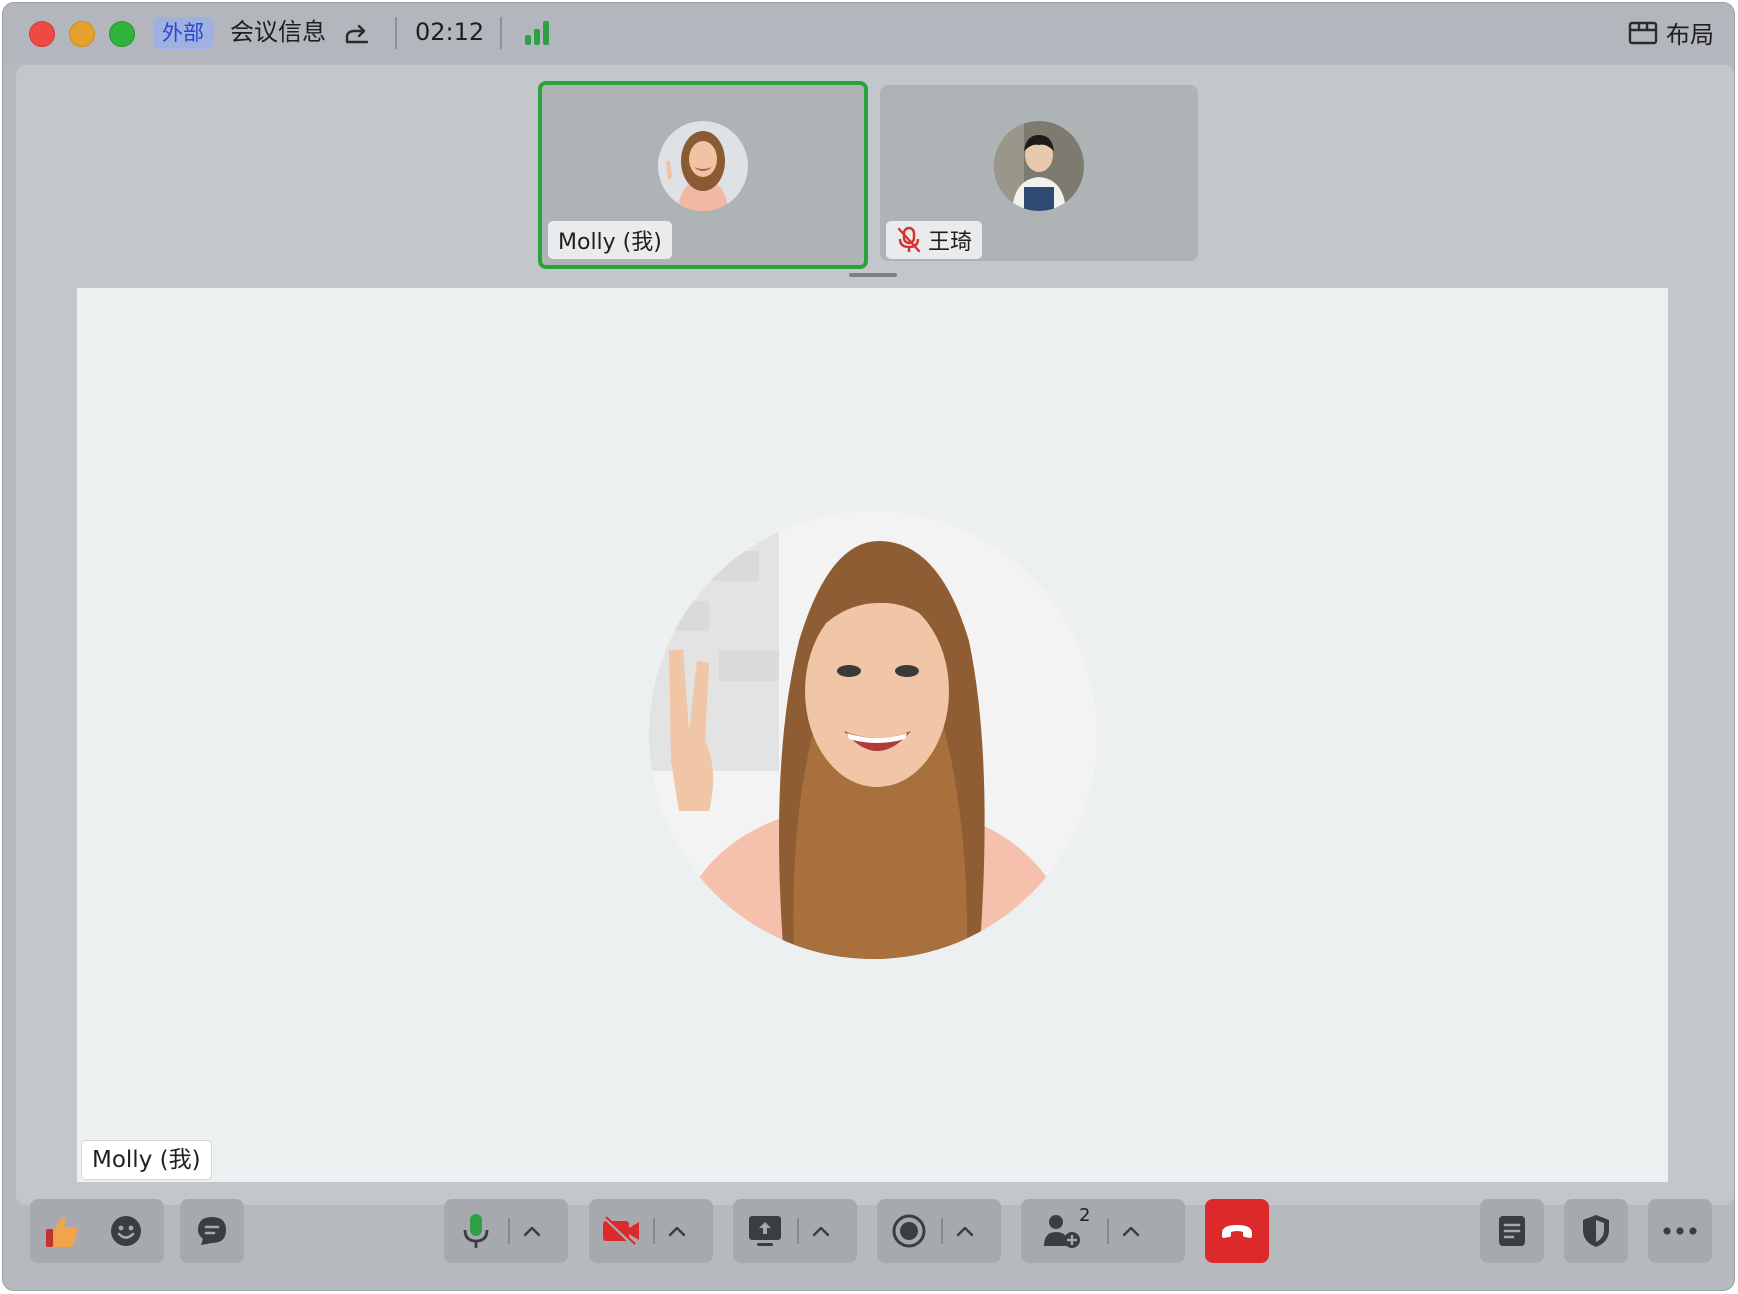 This screenshot has width=1738, height=1294. I want to click on external-badge: 外部, so click(183, 33).